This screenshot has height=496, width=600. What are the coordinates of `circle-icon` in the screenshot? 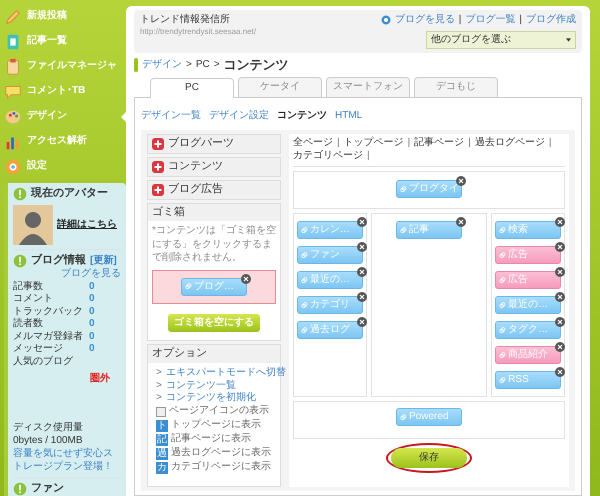 It's located at (385, 20).